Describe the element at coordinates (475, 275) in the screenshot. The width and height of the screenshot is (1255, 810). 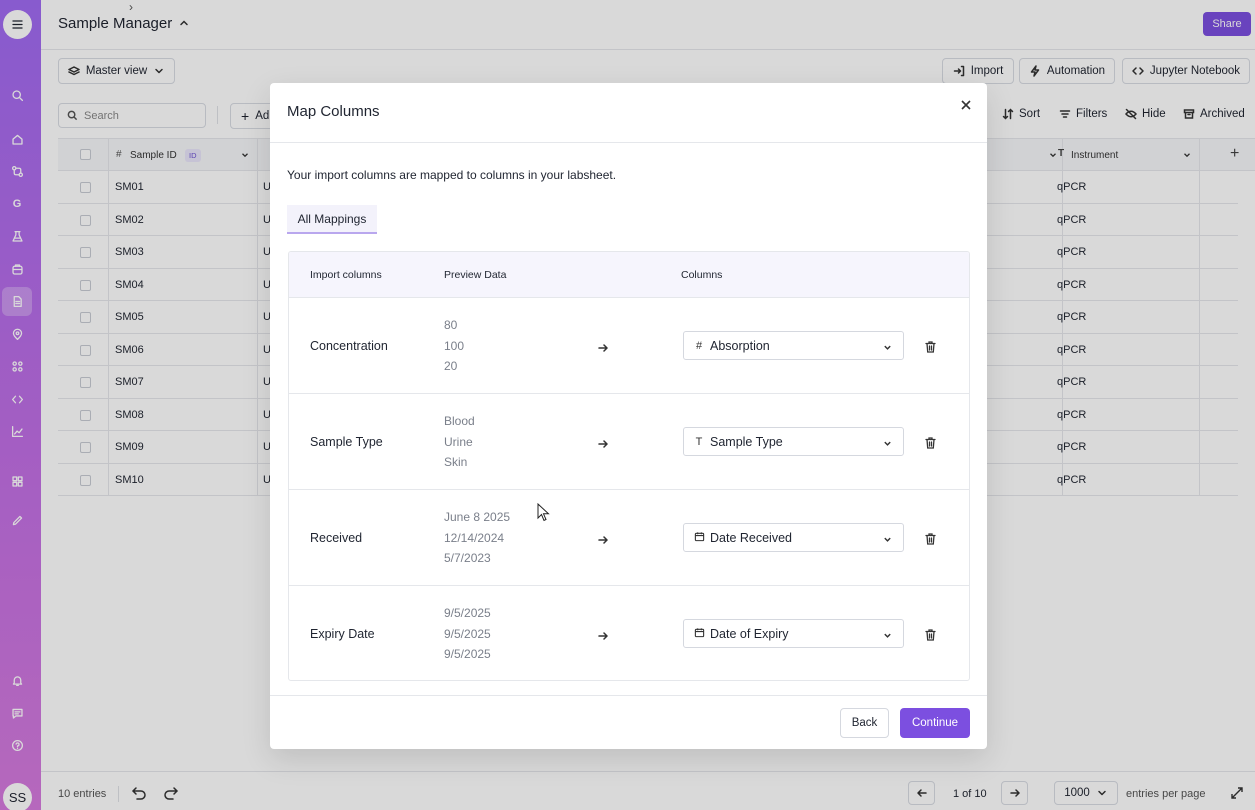
I see `header-preview-data: Preview Data` at that location.